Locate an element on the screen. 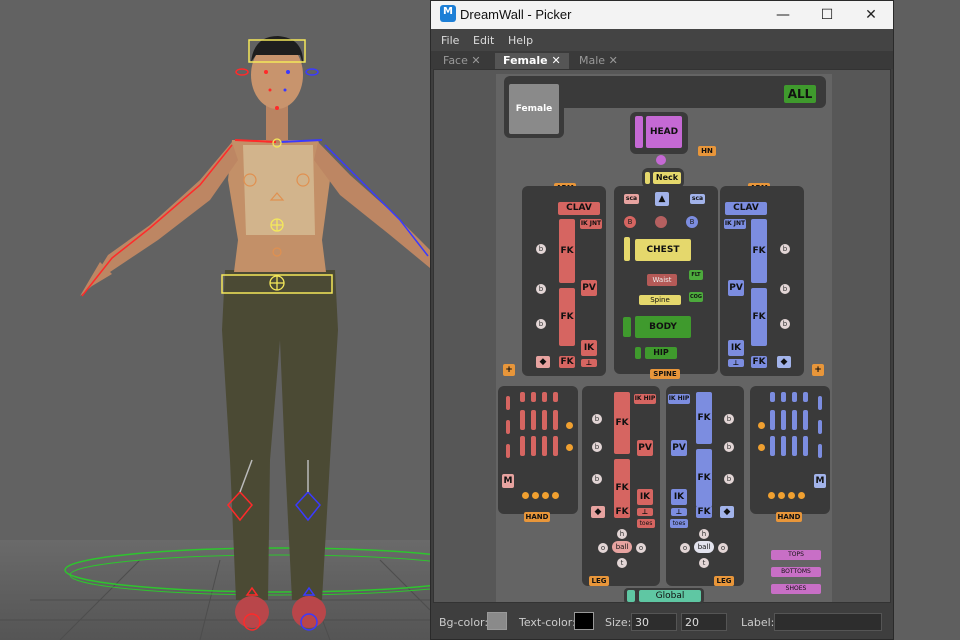  fk-upper-arm-right-control: FK is located at coordinates (759, 251).